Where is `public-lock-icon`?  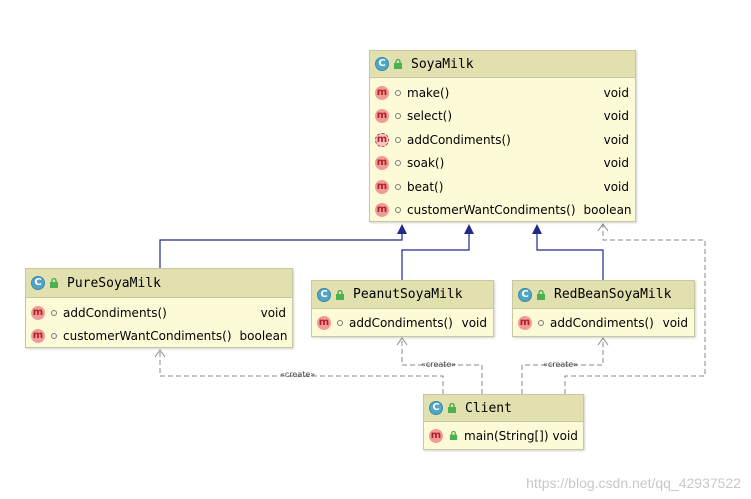
public-lock-icon is located at coordinates (453, 436).